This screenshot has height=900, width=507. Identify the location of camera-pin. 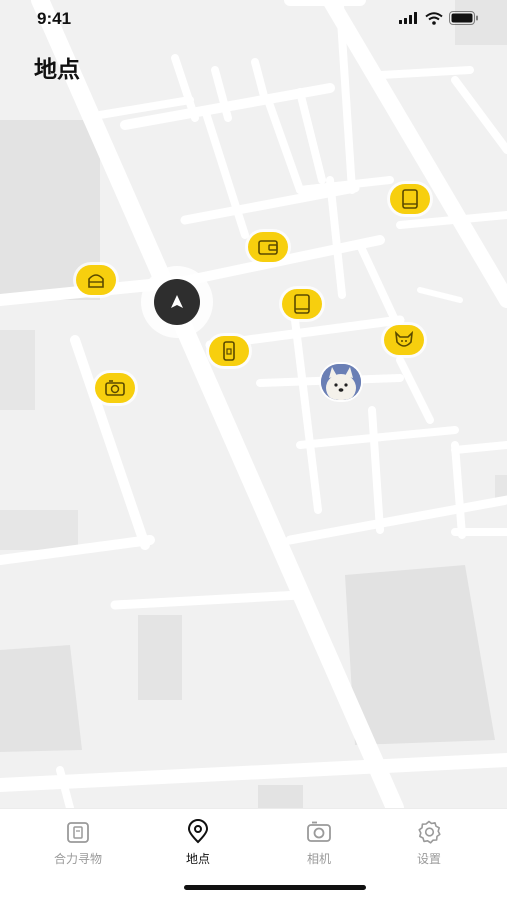
(115, 388).